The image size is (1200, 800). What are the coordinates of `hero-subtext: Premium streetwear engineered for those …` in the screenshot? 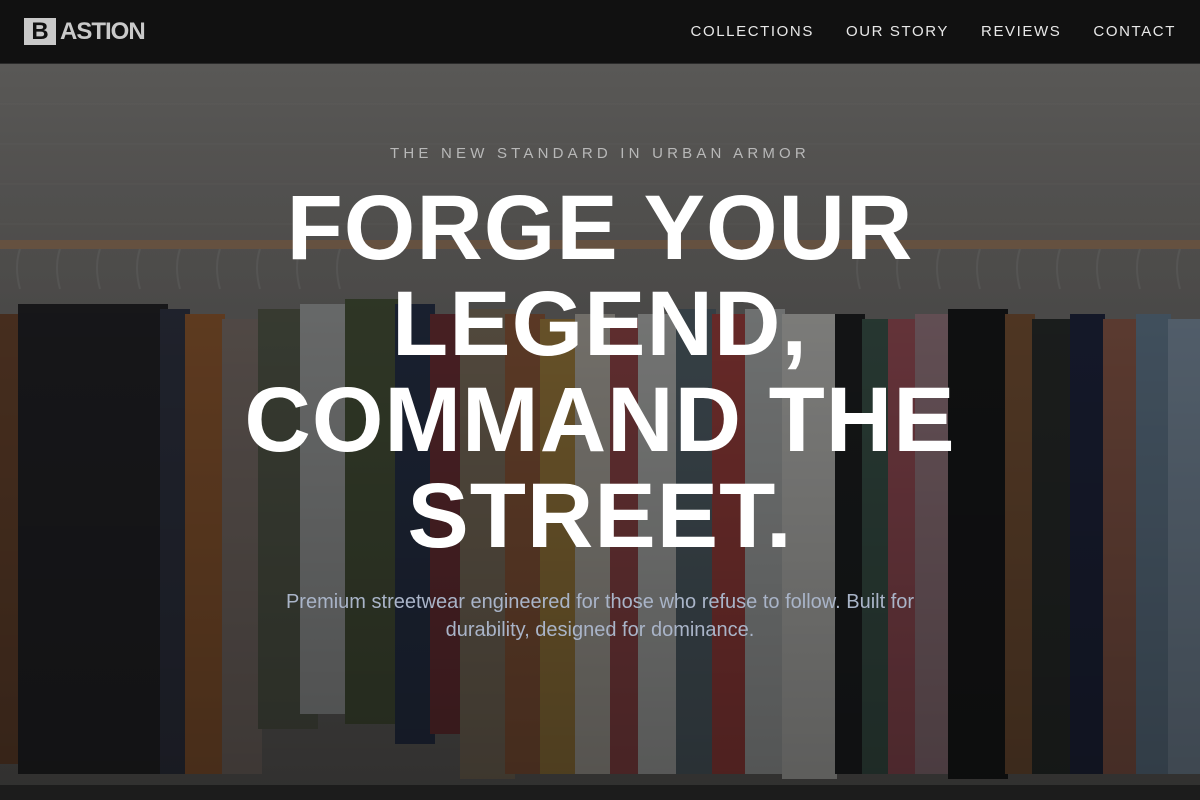 It's located at (600, 616).